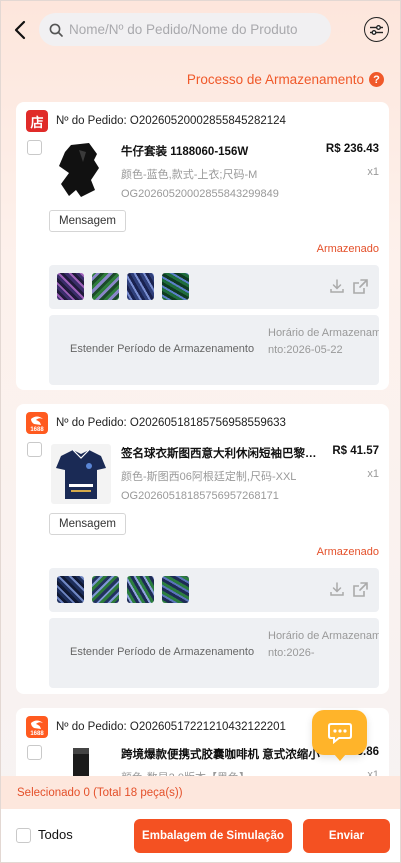 The width and height of the screenshot is (401, 863). I want to click on search-bar, so click(185, 29).